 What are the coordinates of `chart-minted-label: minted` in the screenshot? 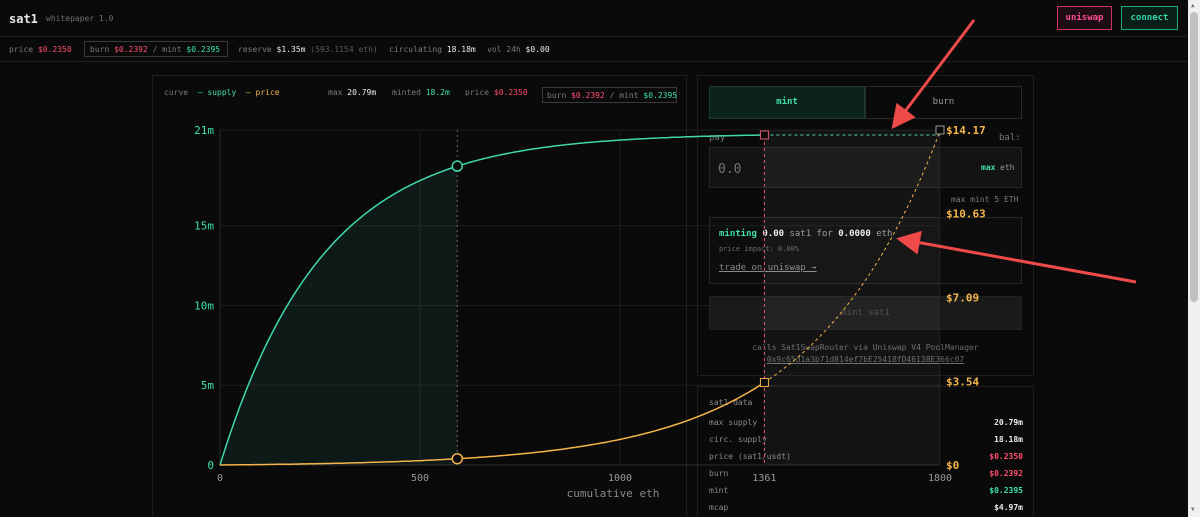 It's located at (406, 92).